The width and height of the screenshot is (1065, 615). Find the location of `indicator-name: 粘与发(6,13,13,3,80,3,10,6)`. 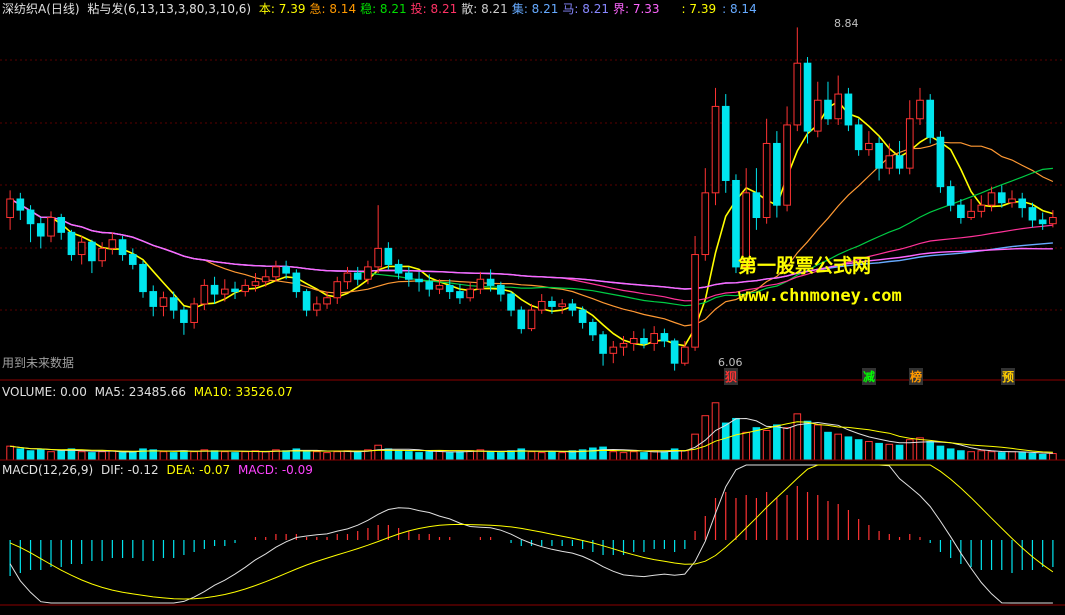

indicator-name: 粘与发(6,13,13,3,80,3,10,6) is located at coordinates (169, 9).